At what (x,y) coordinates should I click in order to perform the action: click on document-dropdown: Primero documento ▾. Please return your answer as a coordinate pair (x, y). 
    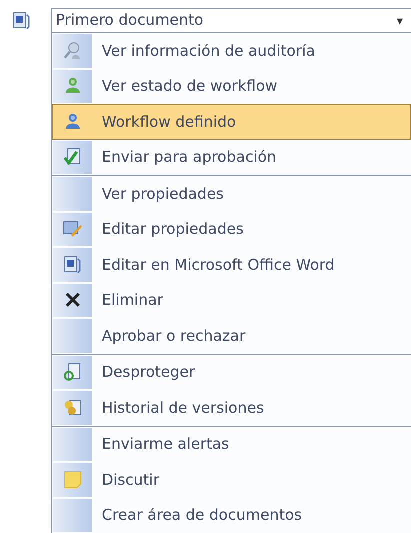
    Looking at the image, I should click on (231, 20).